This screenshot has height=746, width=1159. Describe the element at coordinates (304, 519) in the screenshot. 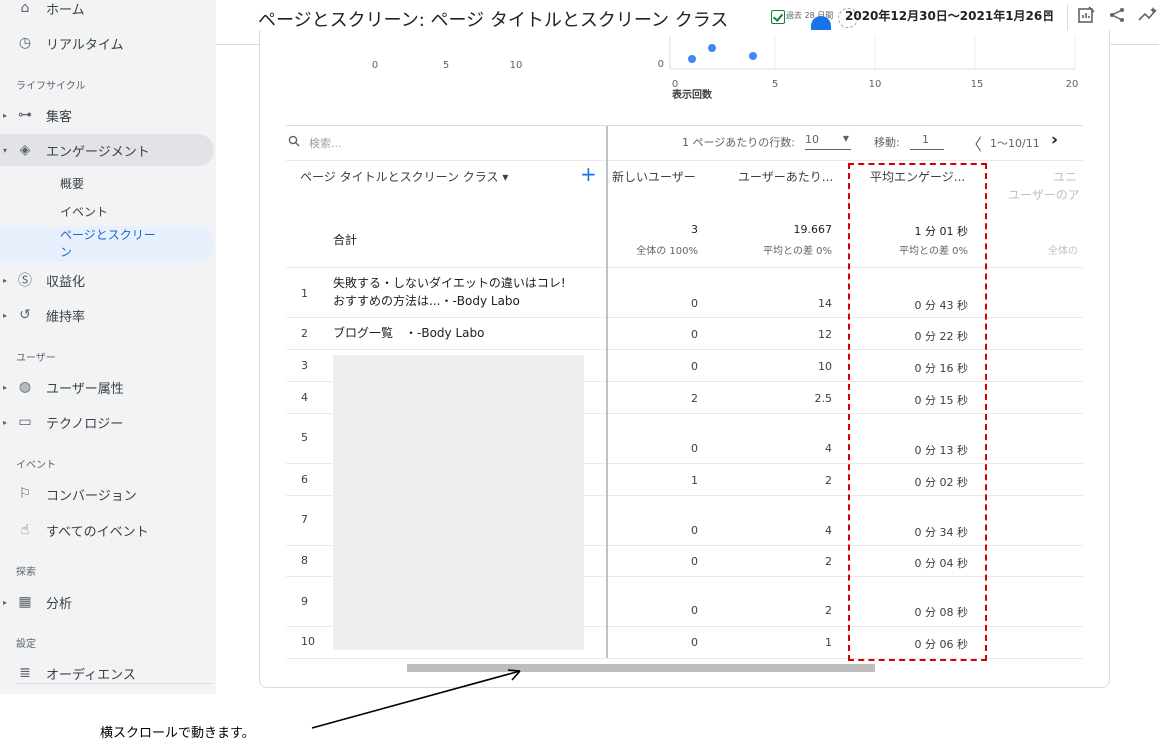

I see `row-number: 7` at that location.